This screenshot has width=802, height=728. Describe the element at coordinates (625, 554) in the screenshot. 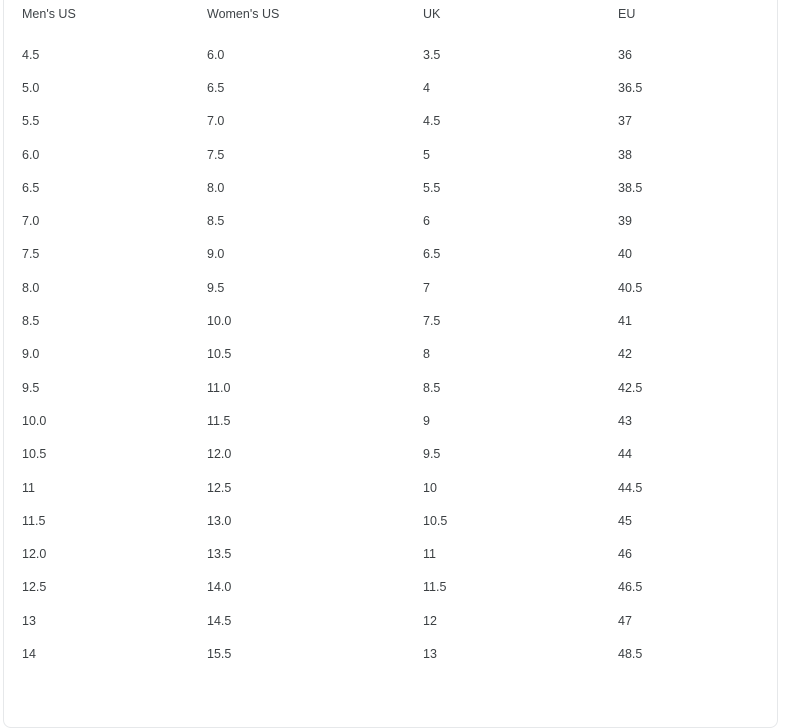

I see `table-cell: 46` at that location.